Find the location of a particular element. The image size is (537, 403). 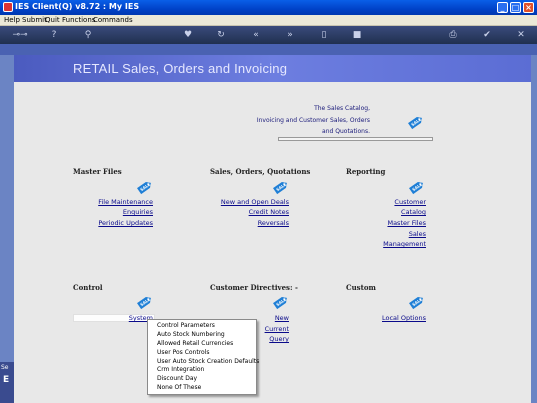

menu-bar: Help Submit Quit Functions Commands is located at coordinates (268, 20).